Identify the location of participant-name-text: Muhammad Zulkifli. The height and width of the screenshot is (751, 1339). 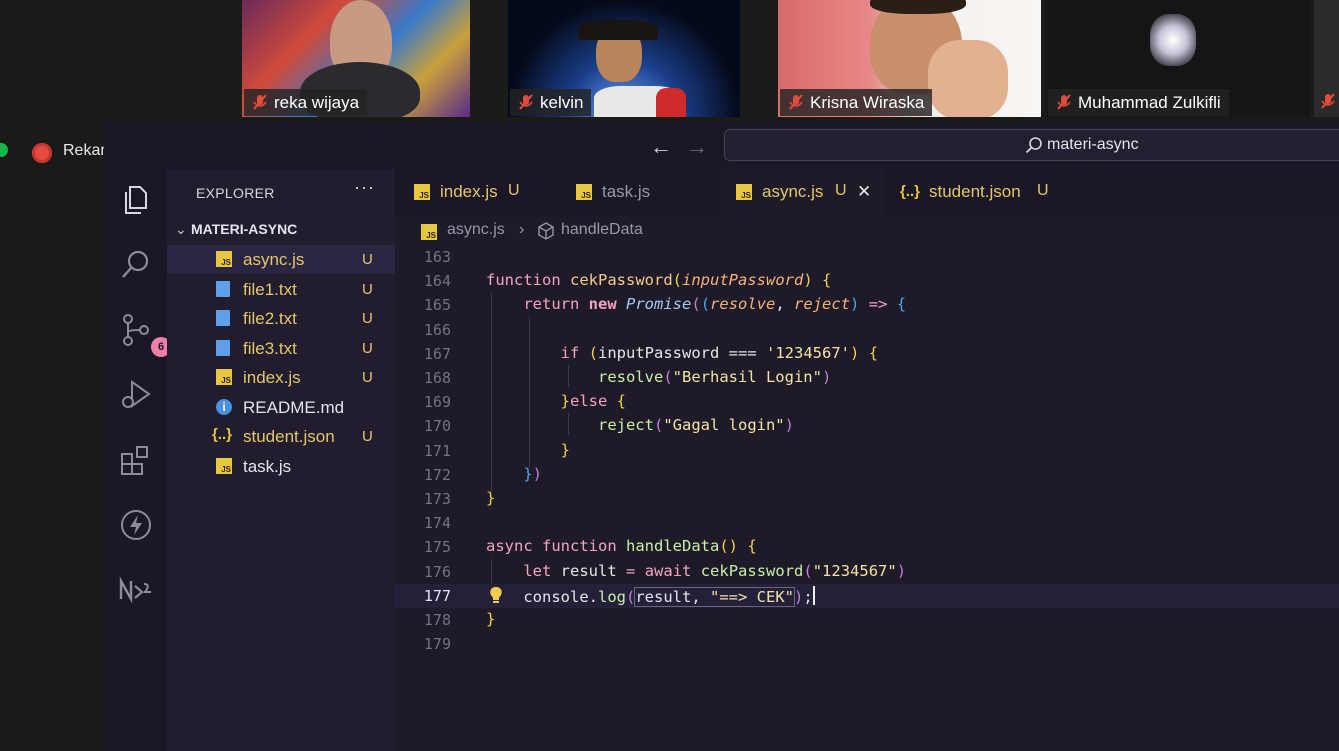
(1149, 102).